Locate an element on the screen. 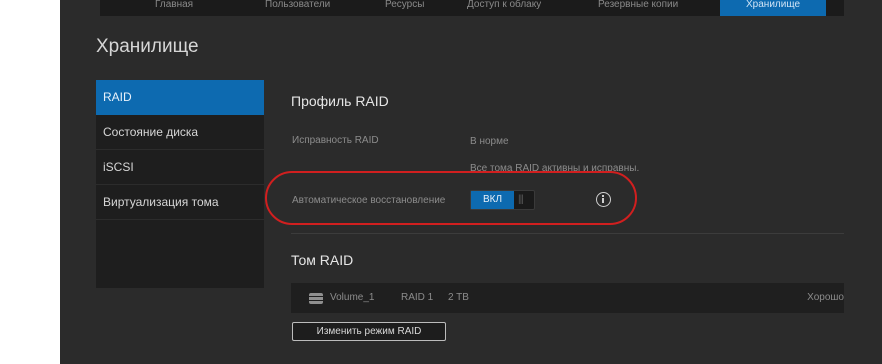 This screenshot has width=882, height=364. tab-storage: Хранилище is located at coordinates (773, 8).